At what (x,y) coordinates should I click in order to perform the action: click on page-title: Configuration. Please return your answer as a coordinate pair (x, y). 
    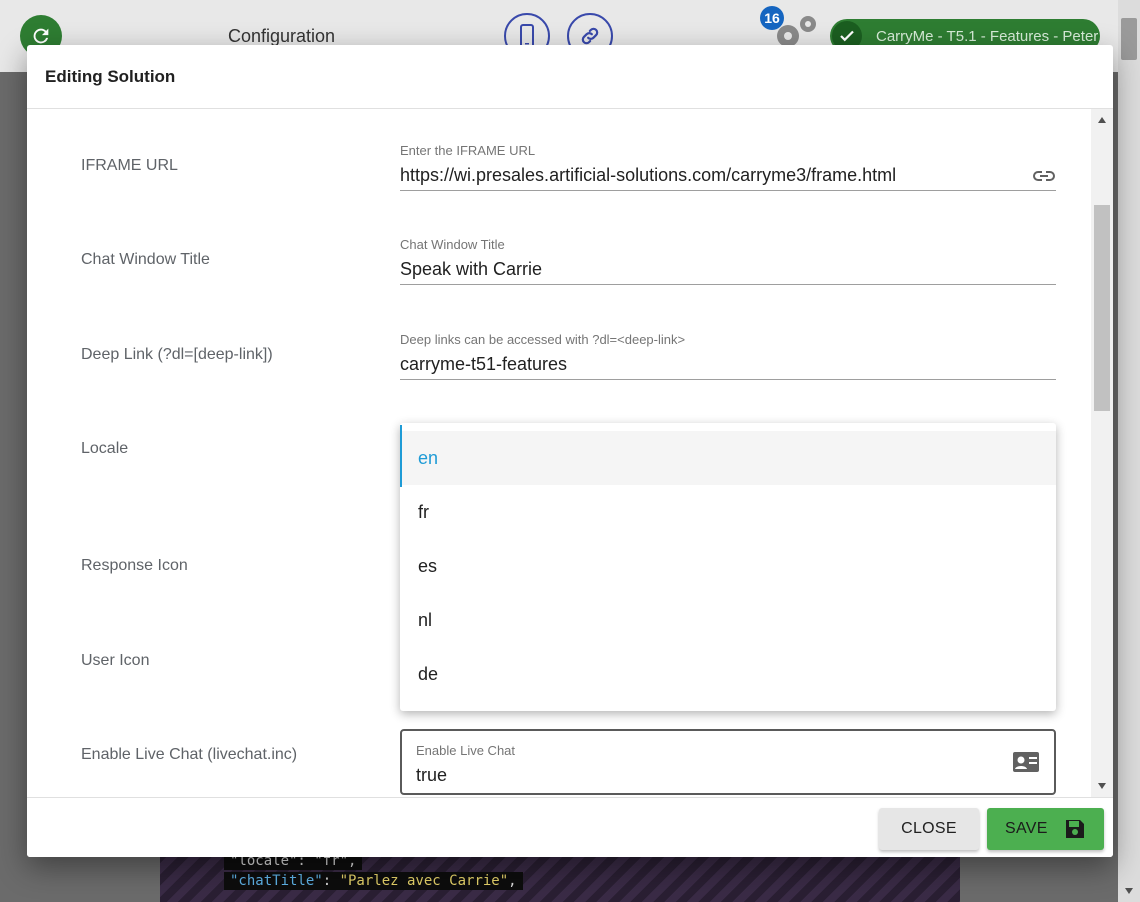
    Looking at the image, I should click on (282, 36).